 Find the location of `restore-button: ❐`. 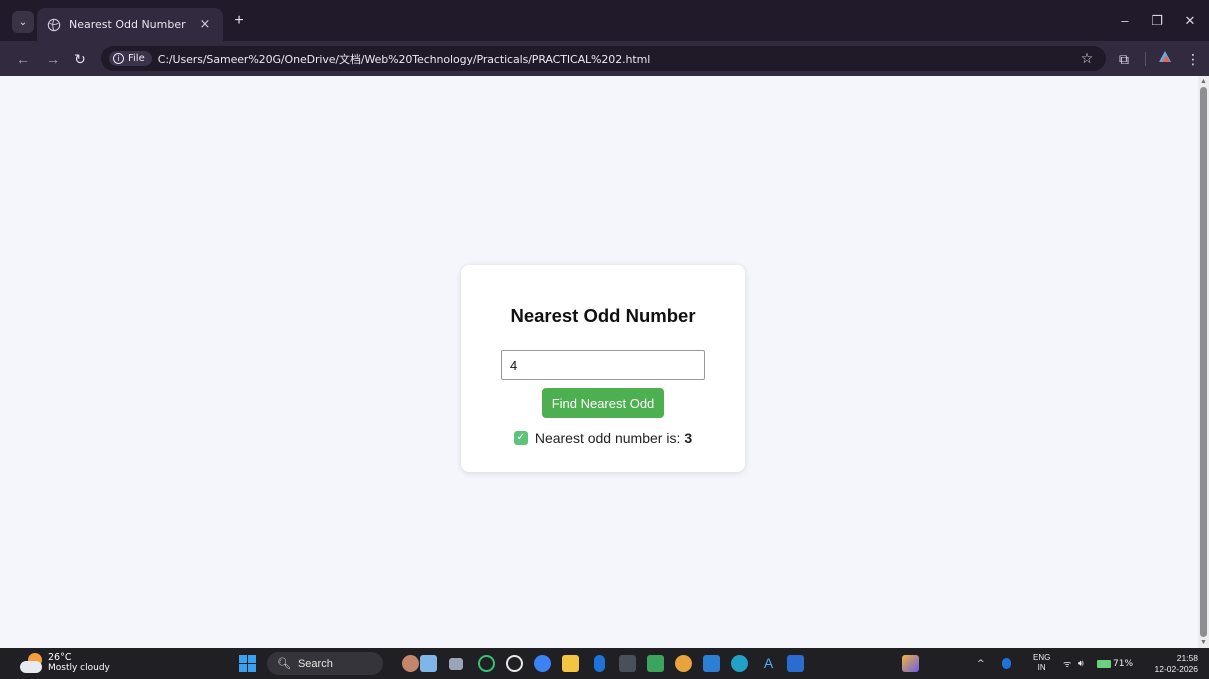

restore-button: ❐ is located at coordinates (1157, 21).